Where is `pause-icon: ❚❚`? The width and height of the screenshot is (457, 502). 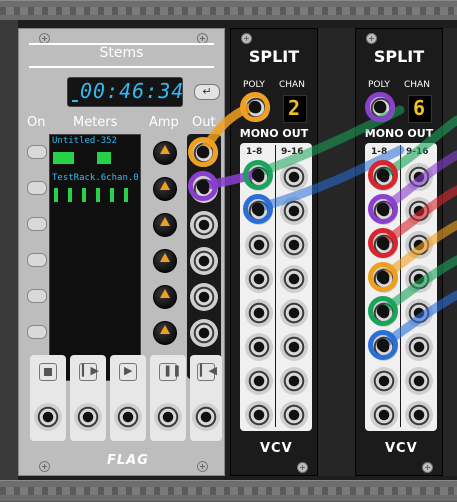
pause-icon: ❚❚ is located at coordinates (172, 370).